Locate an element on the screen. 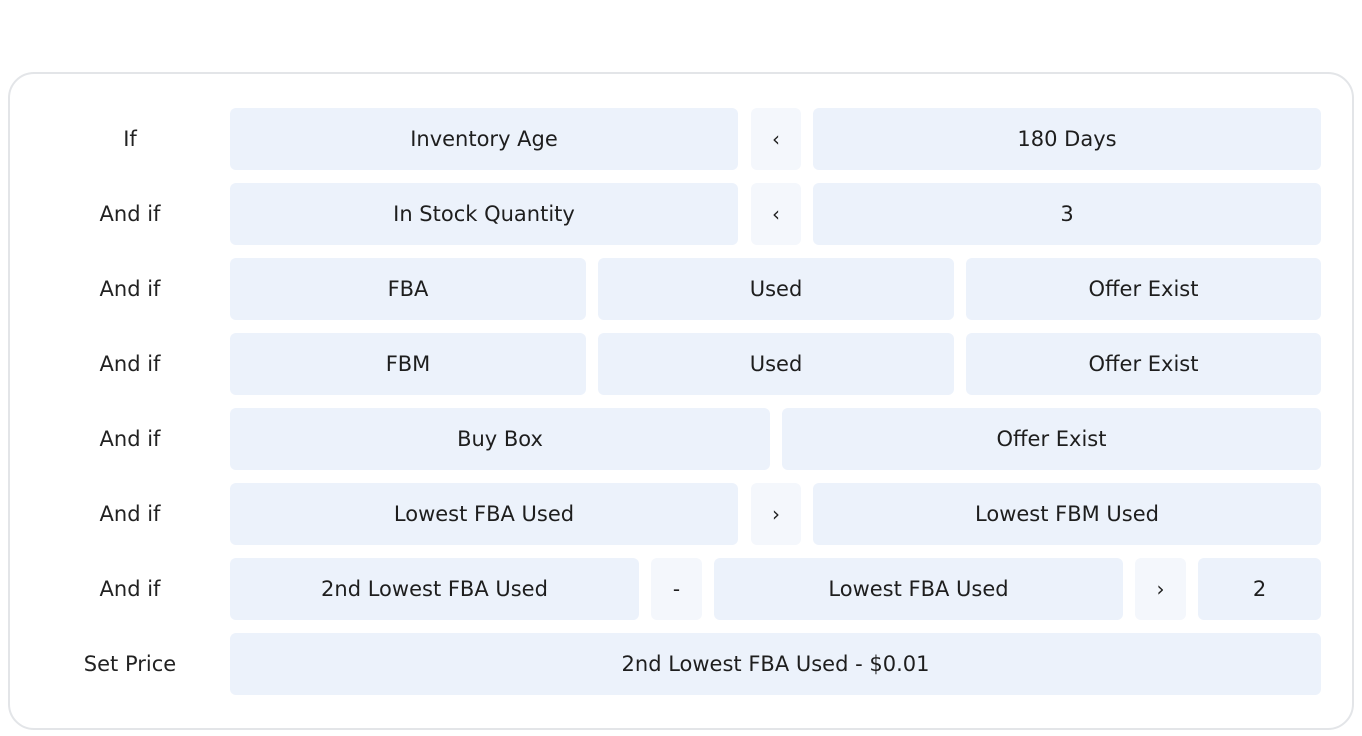  condition-field: 2nd Lowest FBA Used is located at coordinates (434, 589).